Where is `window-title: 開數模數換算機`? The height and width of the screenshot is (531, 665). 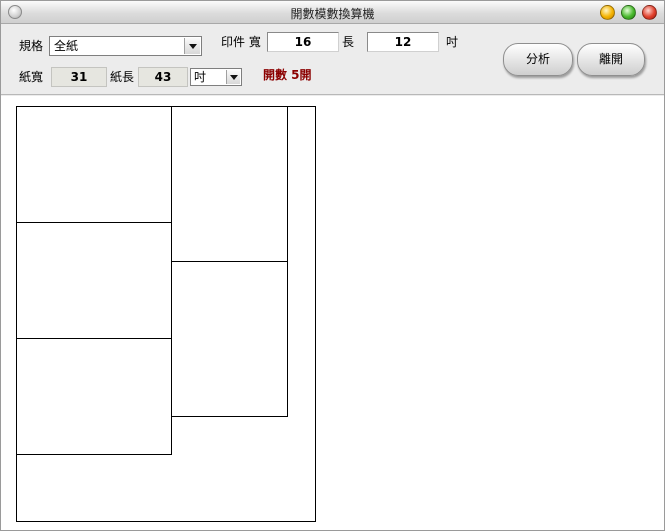 window-title: 開數模數換算機 is located at coordinates (332, 14).